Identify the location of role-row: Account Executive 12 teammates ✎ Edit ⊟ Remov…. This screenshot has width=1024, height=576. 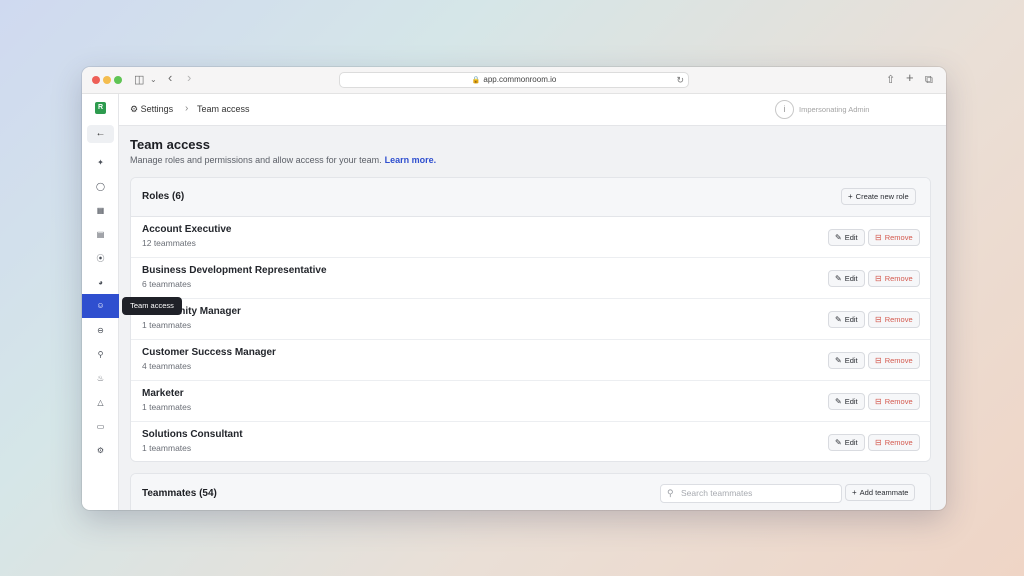
(530, 237).